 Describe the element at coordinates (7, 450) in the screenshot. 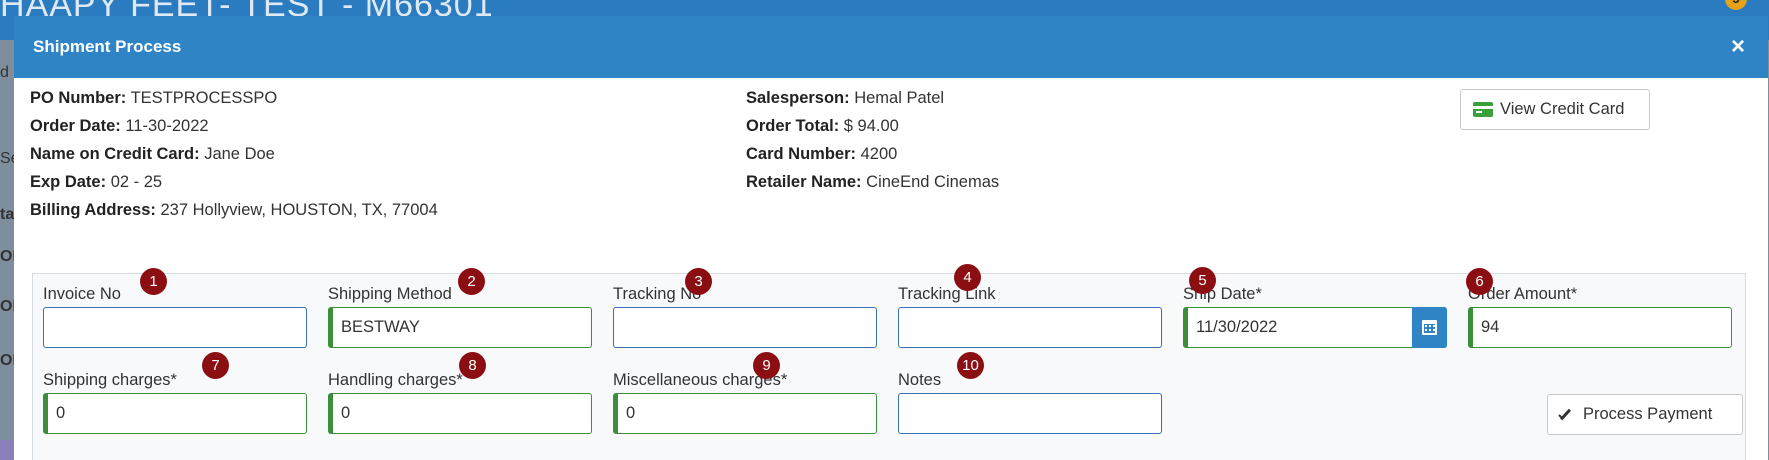

I see `bg-decoration` at that location.